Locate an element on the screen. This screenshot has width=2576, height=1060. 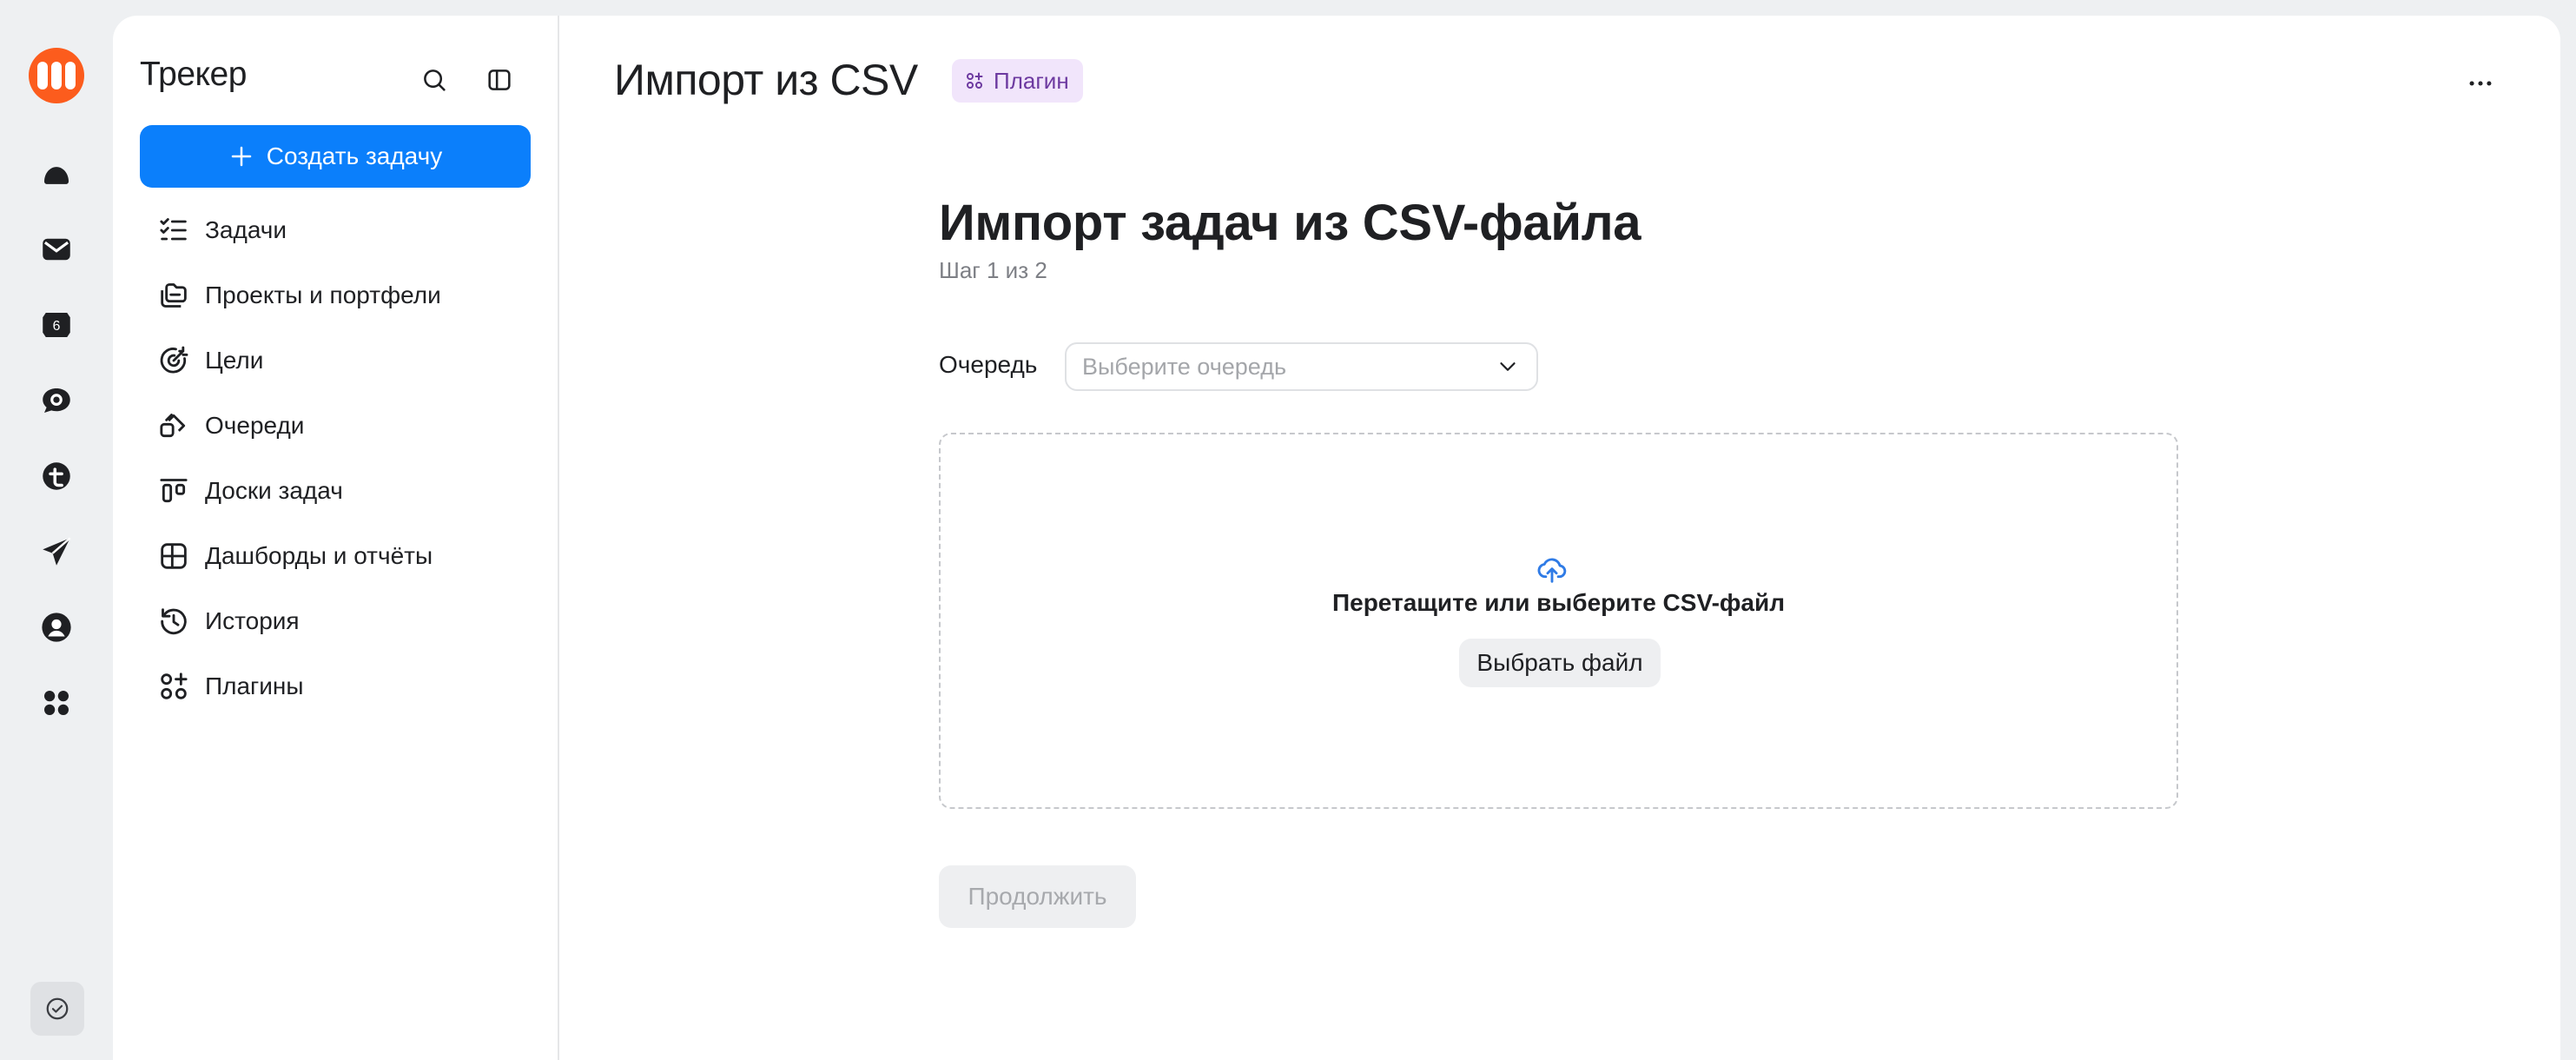
dashboards-icon is located at coordinates (174, 556).